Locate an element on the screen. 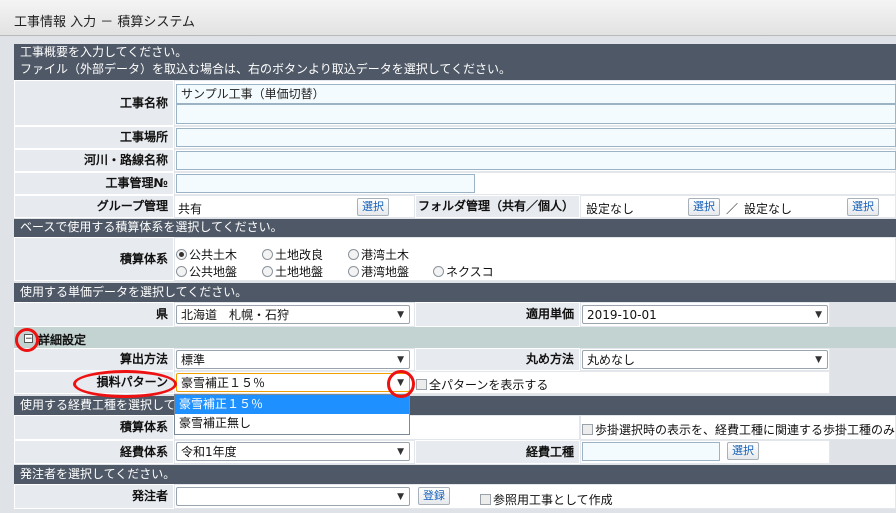  section-base-header: ベースで使用する積算体系を選択してください。 is located at coordinates (455, 228).